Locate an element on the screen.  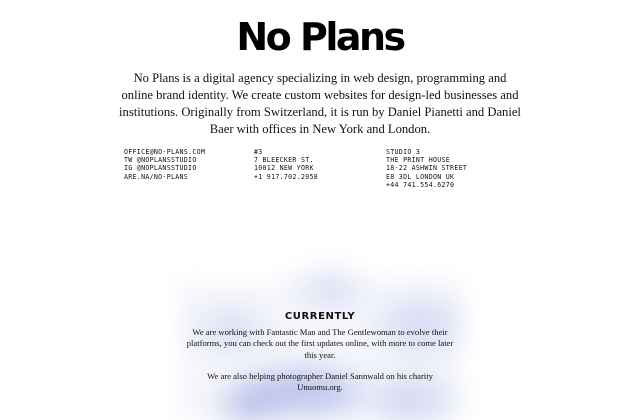
twitter-link: TW @NOPLANSSTUDIO is located at coordinates (164, 160).